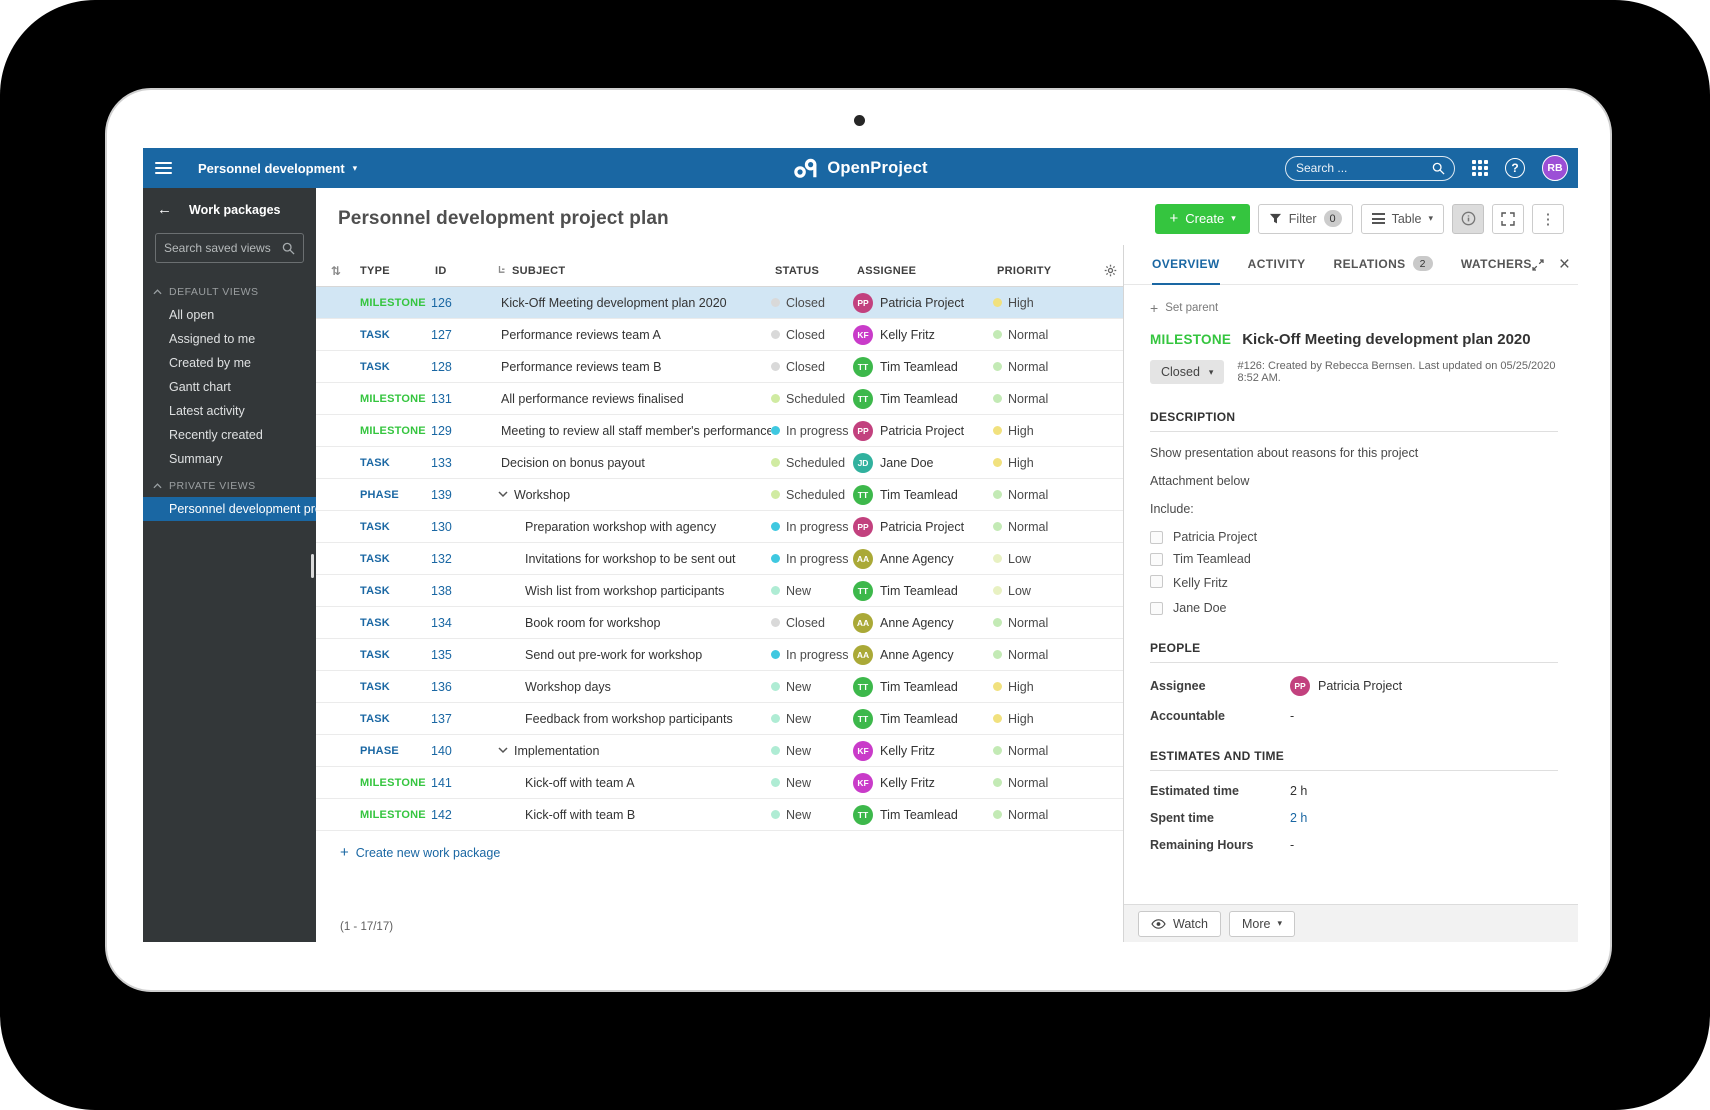 The height and width of the screenshot is (1110, 1710). Describe the element at coordinates (462, 495) in the screenshot. I see `id-cell: 139` at that location.